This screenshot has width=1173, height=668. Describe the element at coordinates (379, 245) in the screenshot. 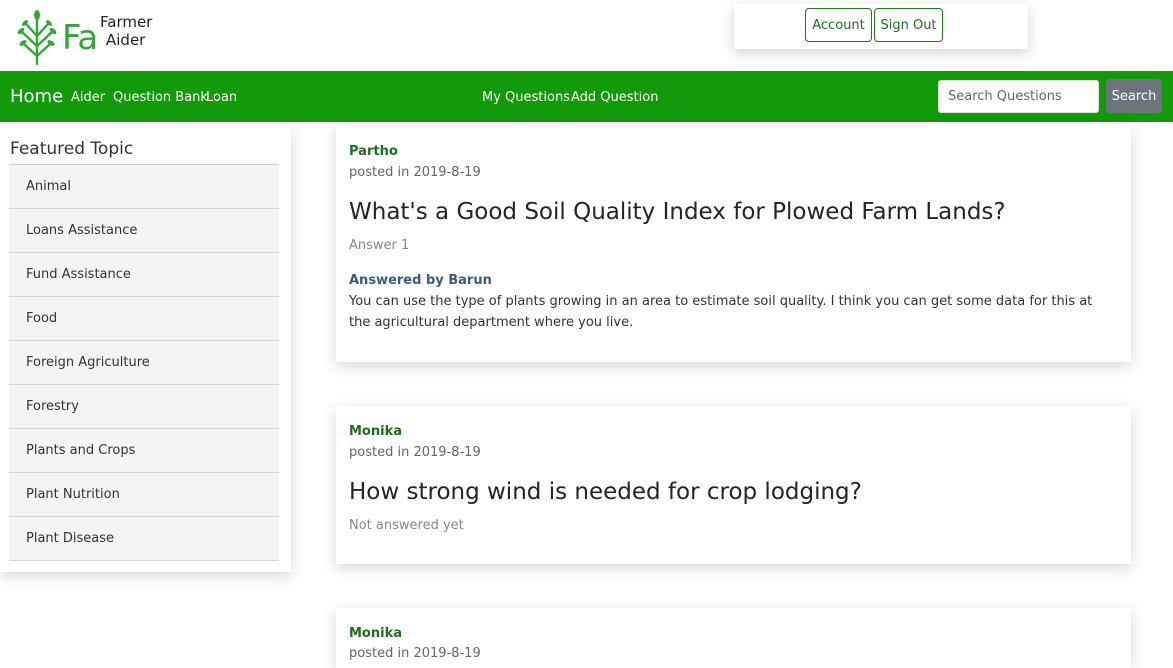

I see `answer-count: Answer 1` at that location.